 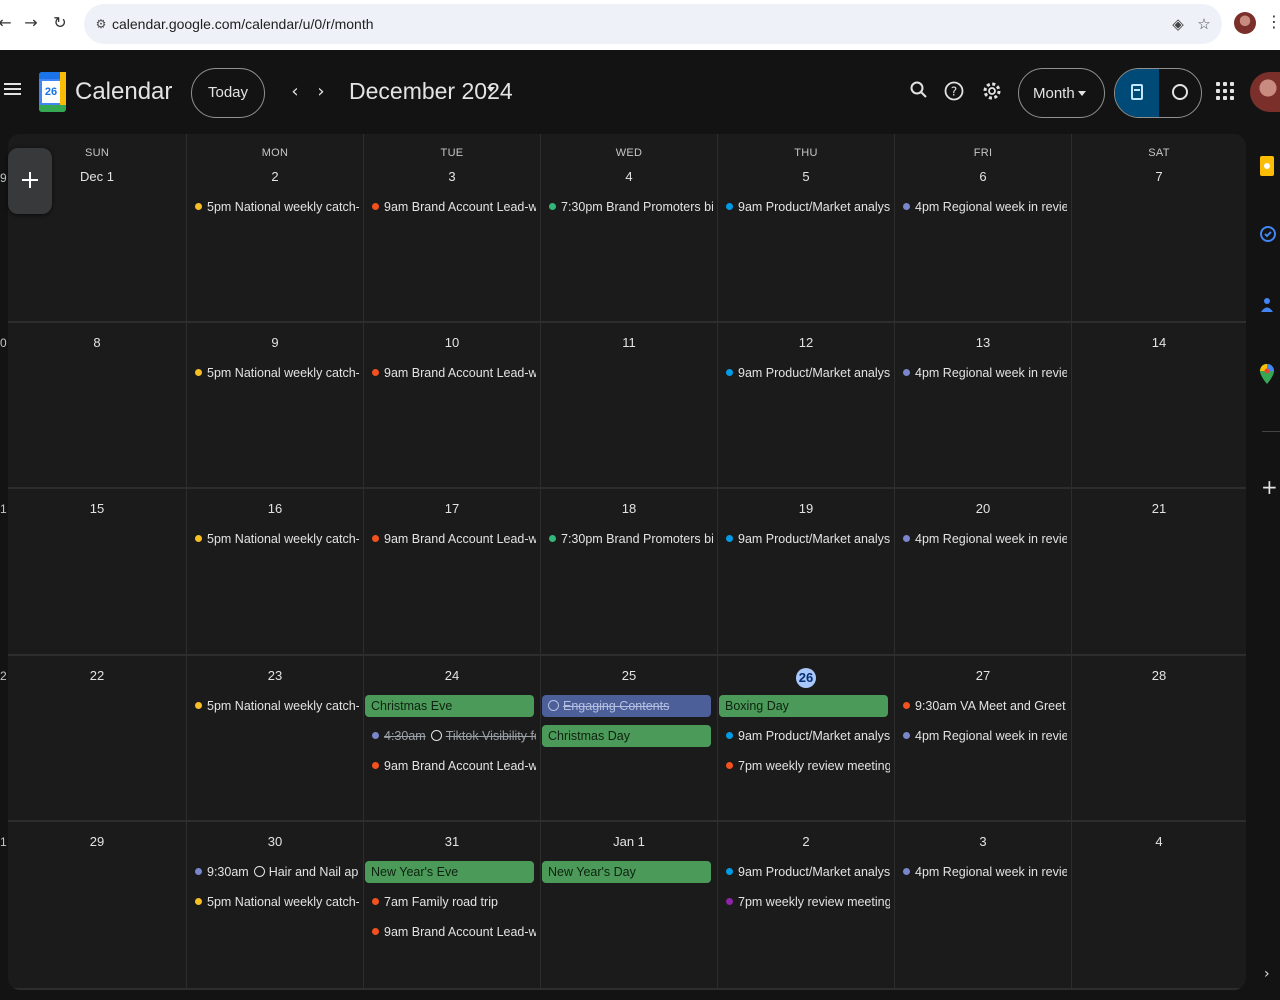 I want to click on gear-icon, so click(x=992, y=92).